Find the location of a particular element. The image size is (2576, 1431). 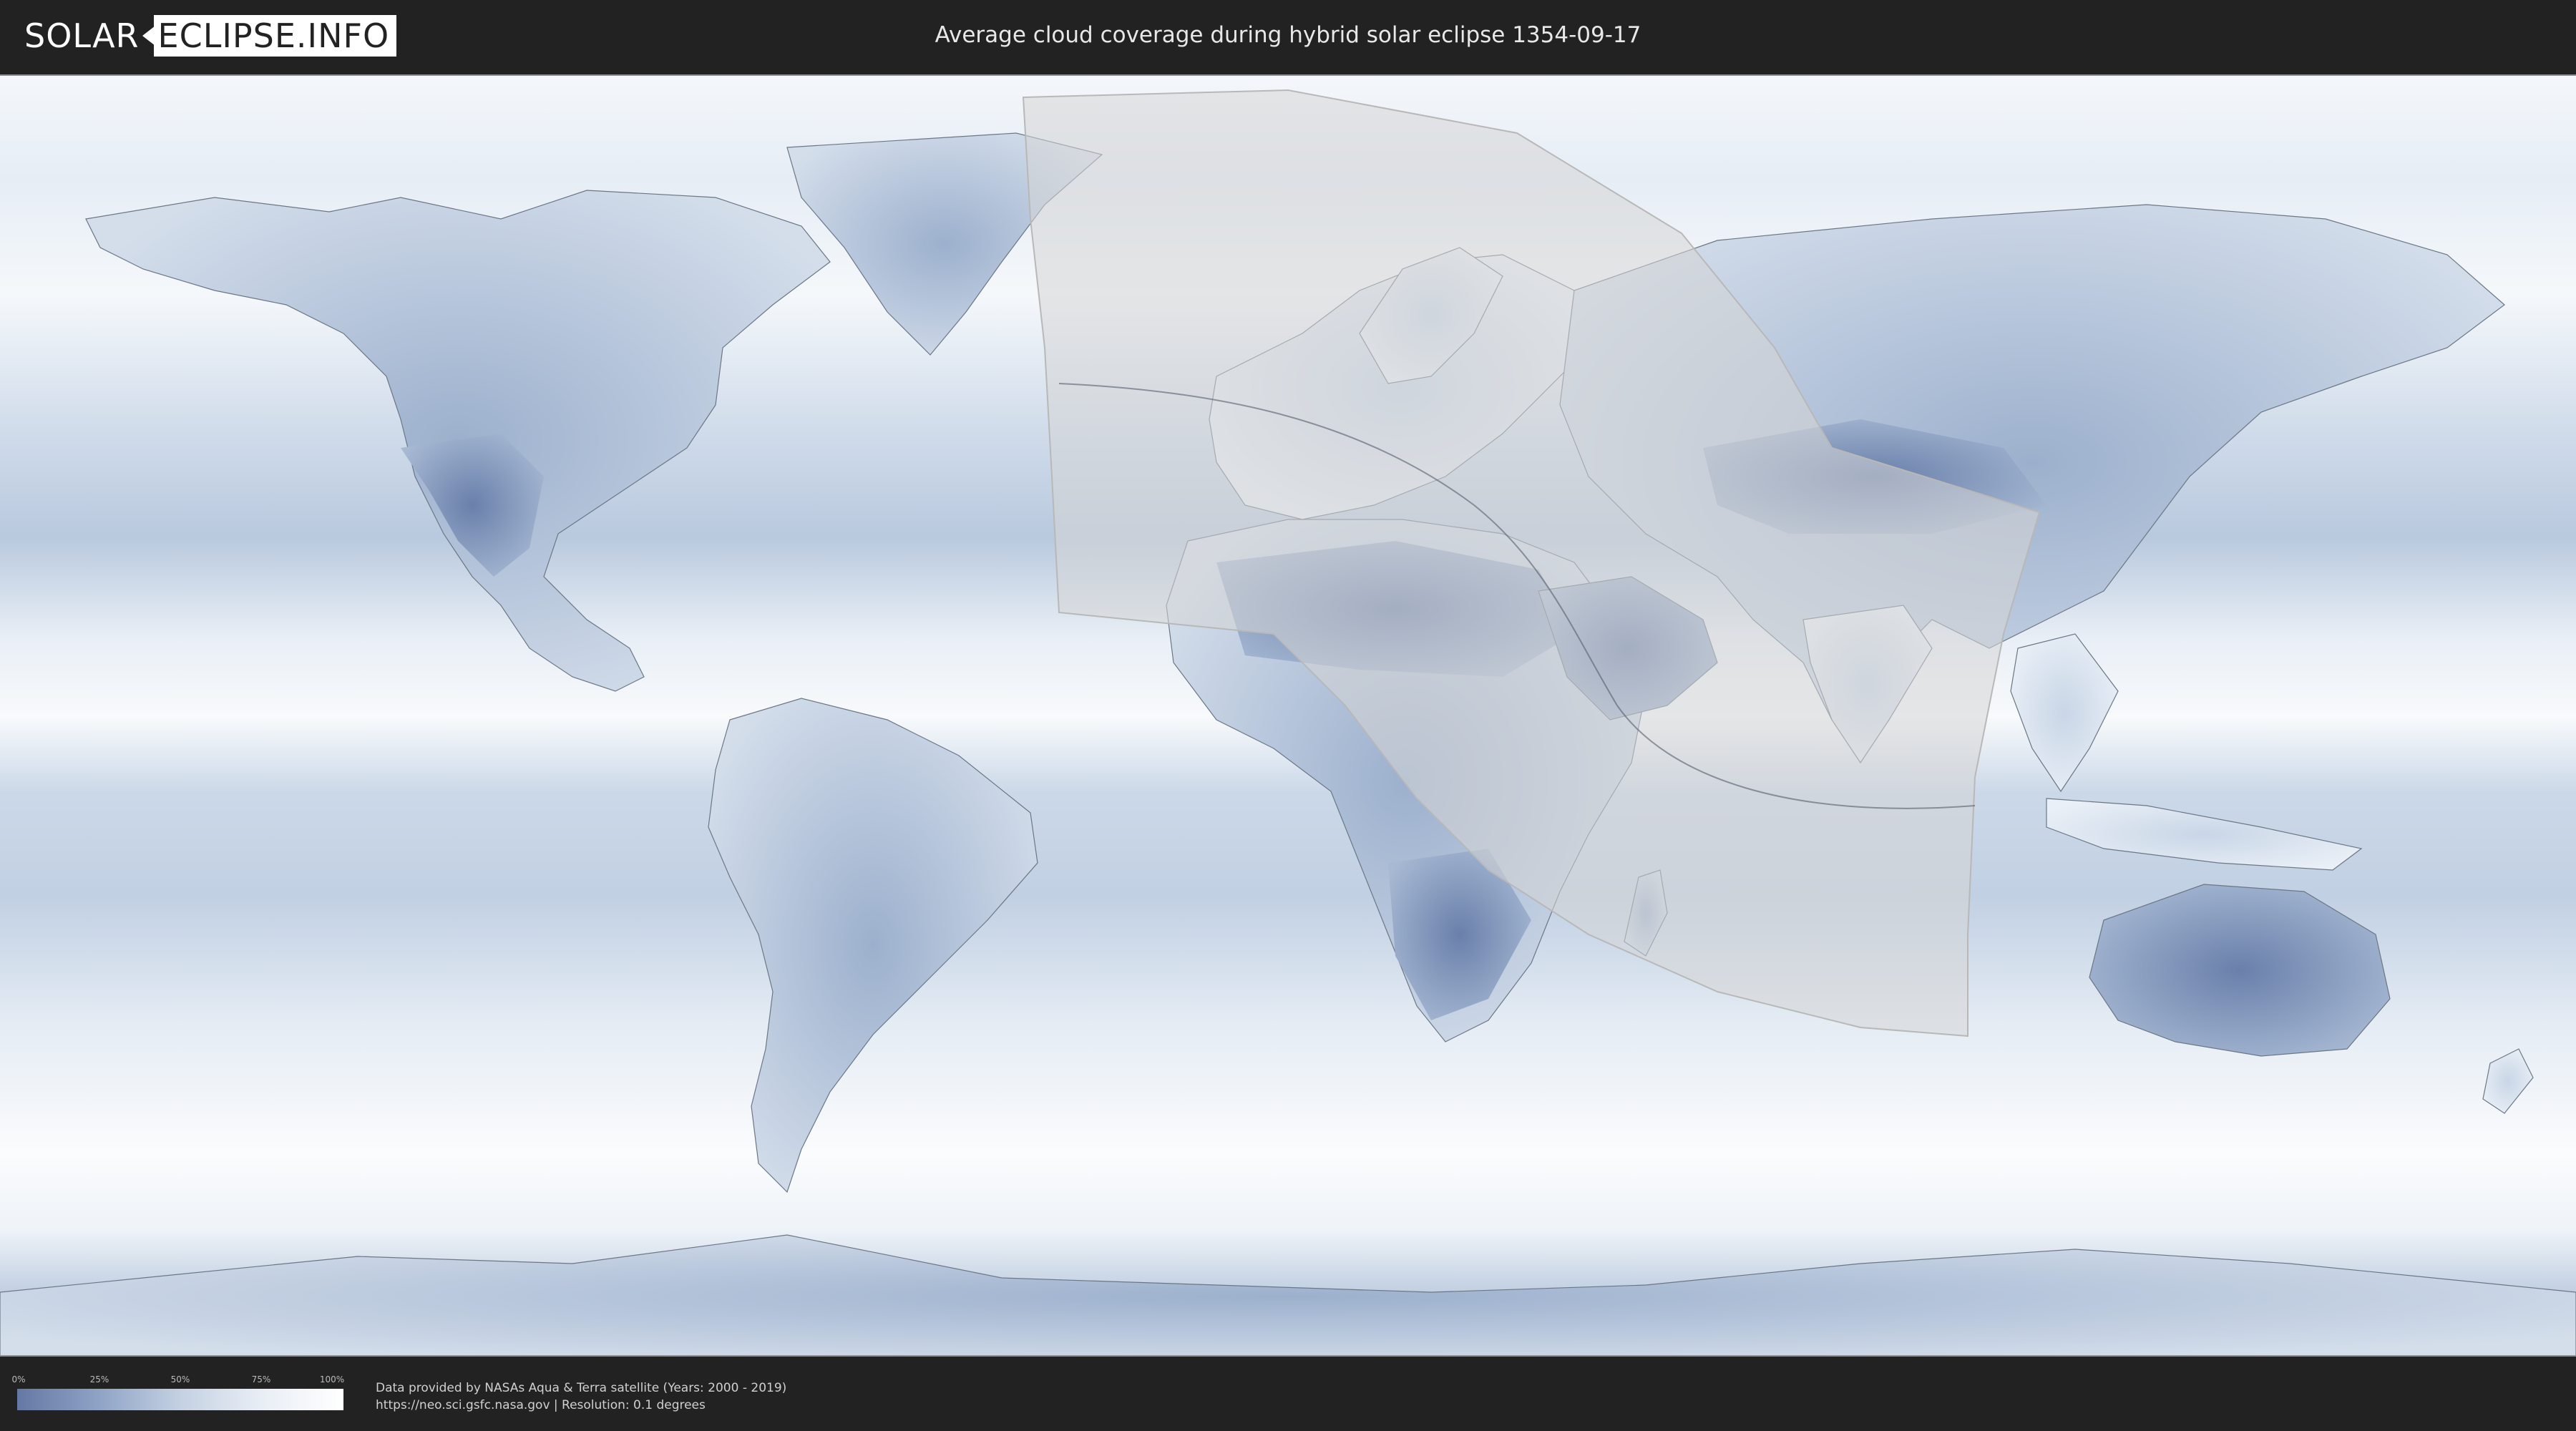

legend-tick: 25% is located at coordinates (99, 1379).